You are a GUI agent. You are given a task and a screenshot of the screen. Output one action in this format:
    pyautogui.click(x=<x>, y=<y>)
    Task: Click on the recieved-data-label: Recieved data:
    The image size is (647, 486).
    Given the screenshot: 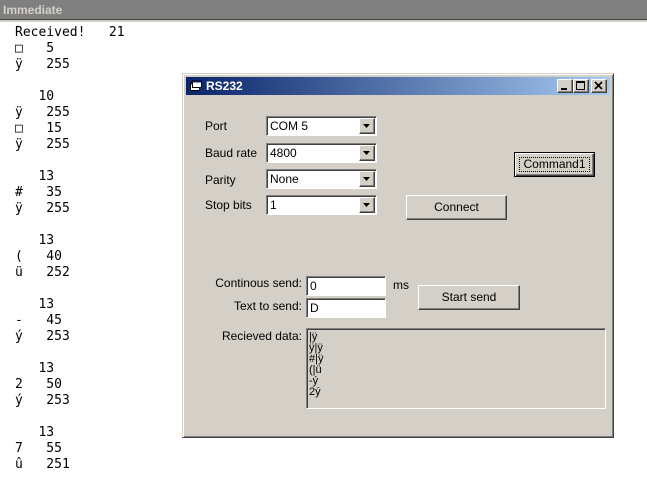 What is the action you would take?
    pyautogui.click(x=261, y=336)
    